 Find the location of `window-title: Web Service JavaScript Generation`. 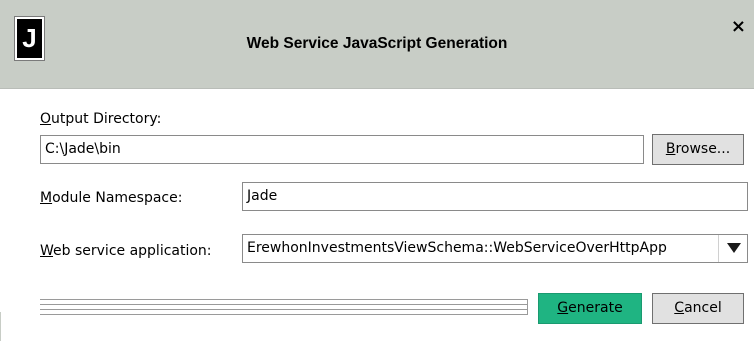

window-title: Web Service JavaScript Generation is located at coordinates (377, 43).